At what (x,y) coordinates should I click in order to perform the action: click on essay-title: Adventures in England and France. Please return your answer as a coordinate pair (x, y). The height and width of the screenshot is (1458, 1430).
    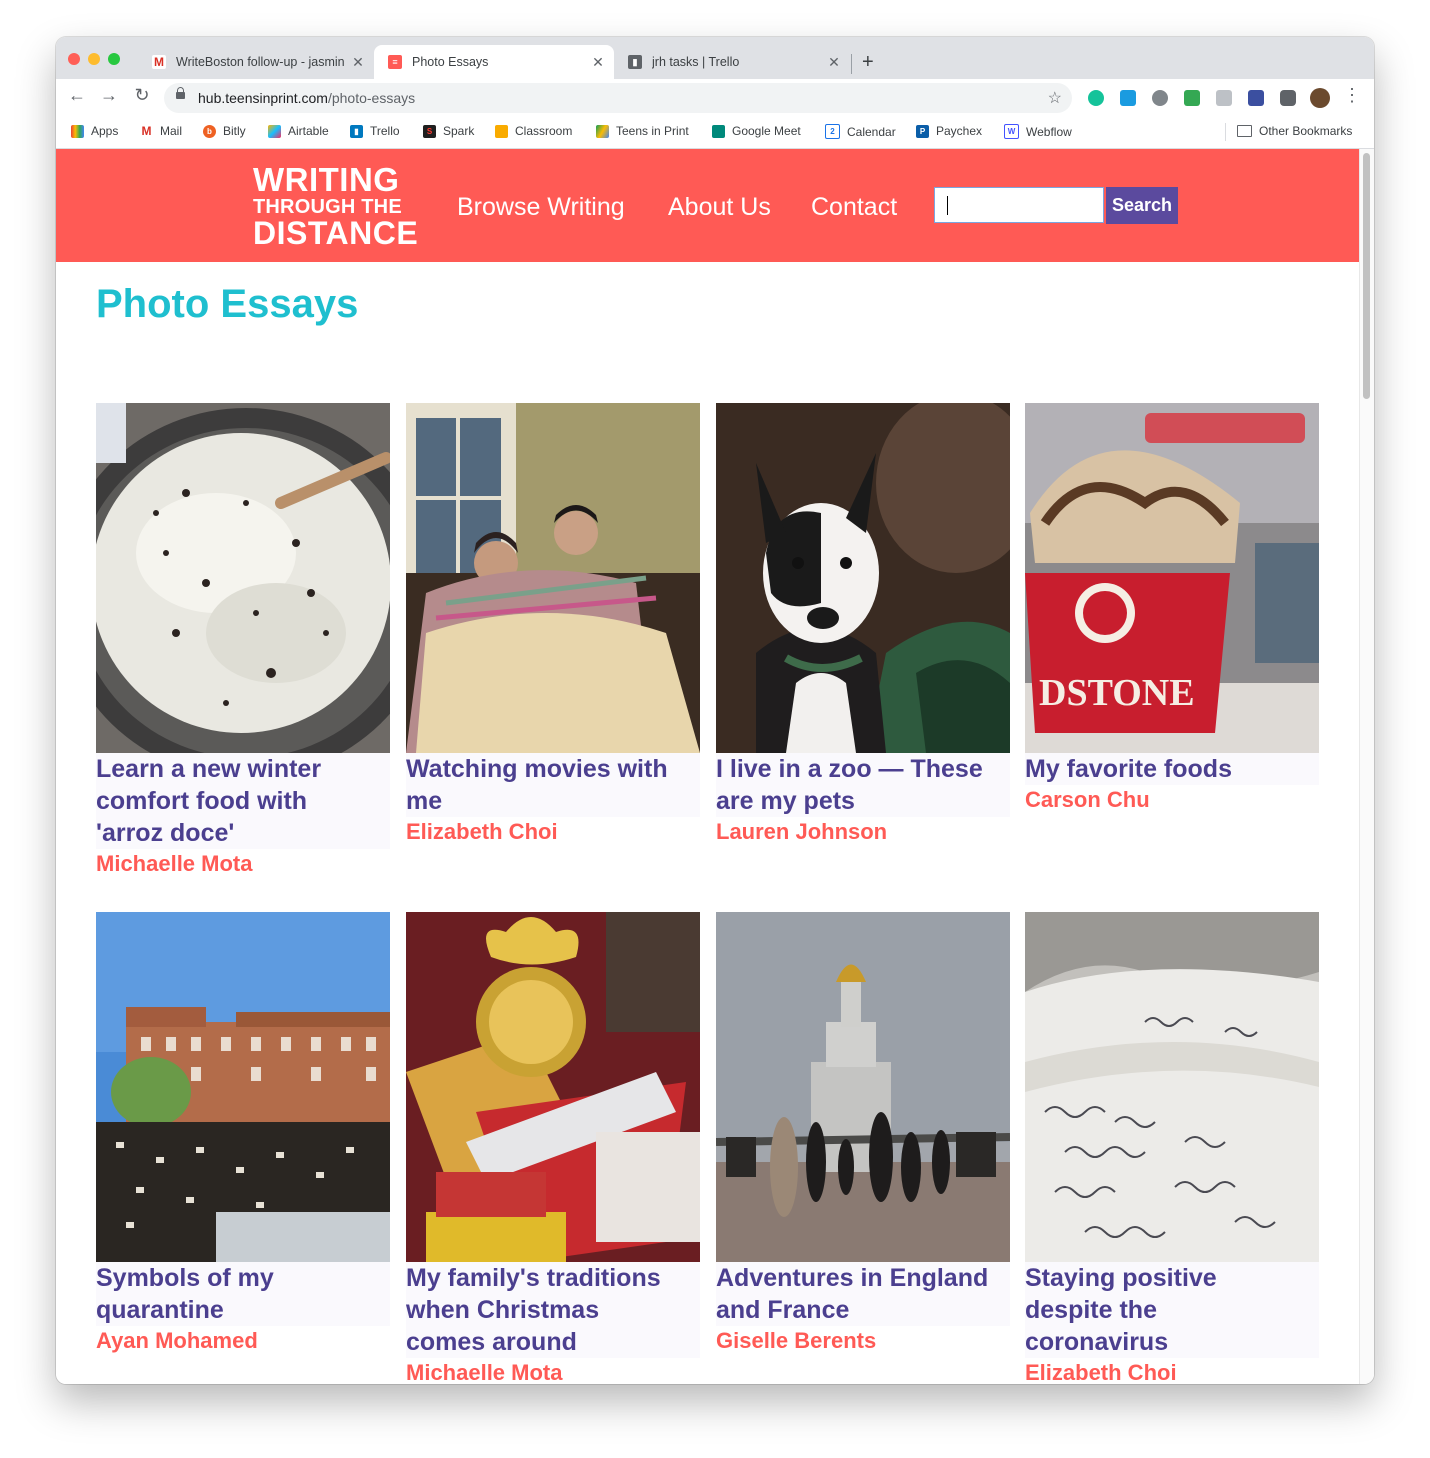
    Looking at the image, I should click on (863, 1294).